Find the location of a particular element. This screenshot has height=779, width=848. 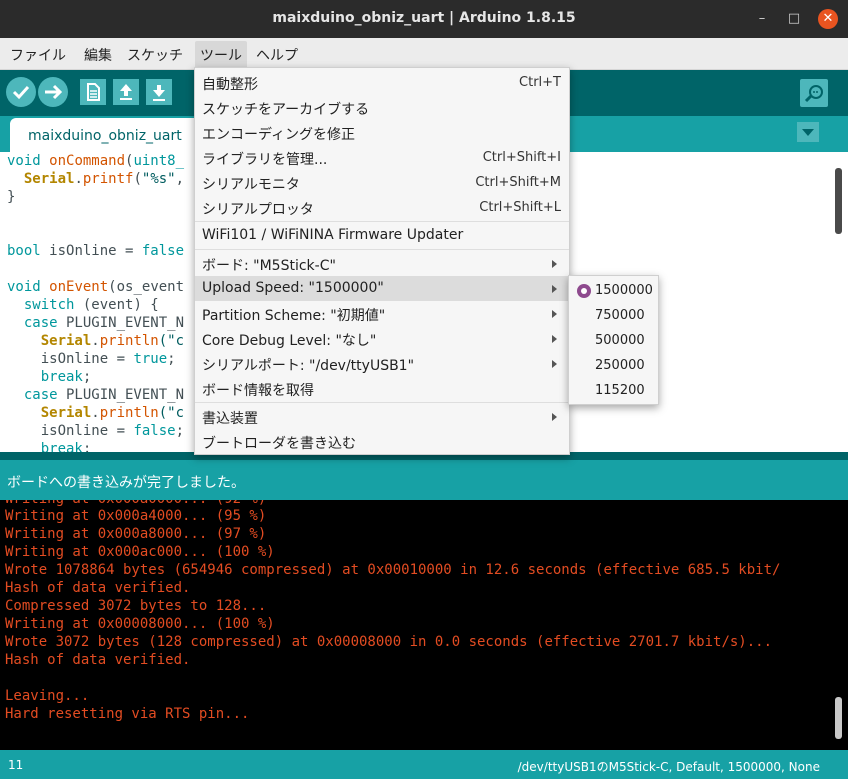

code-line: } is located at coordinates (11, 197).